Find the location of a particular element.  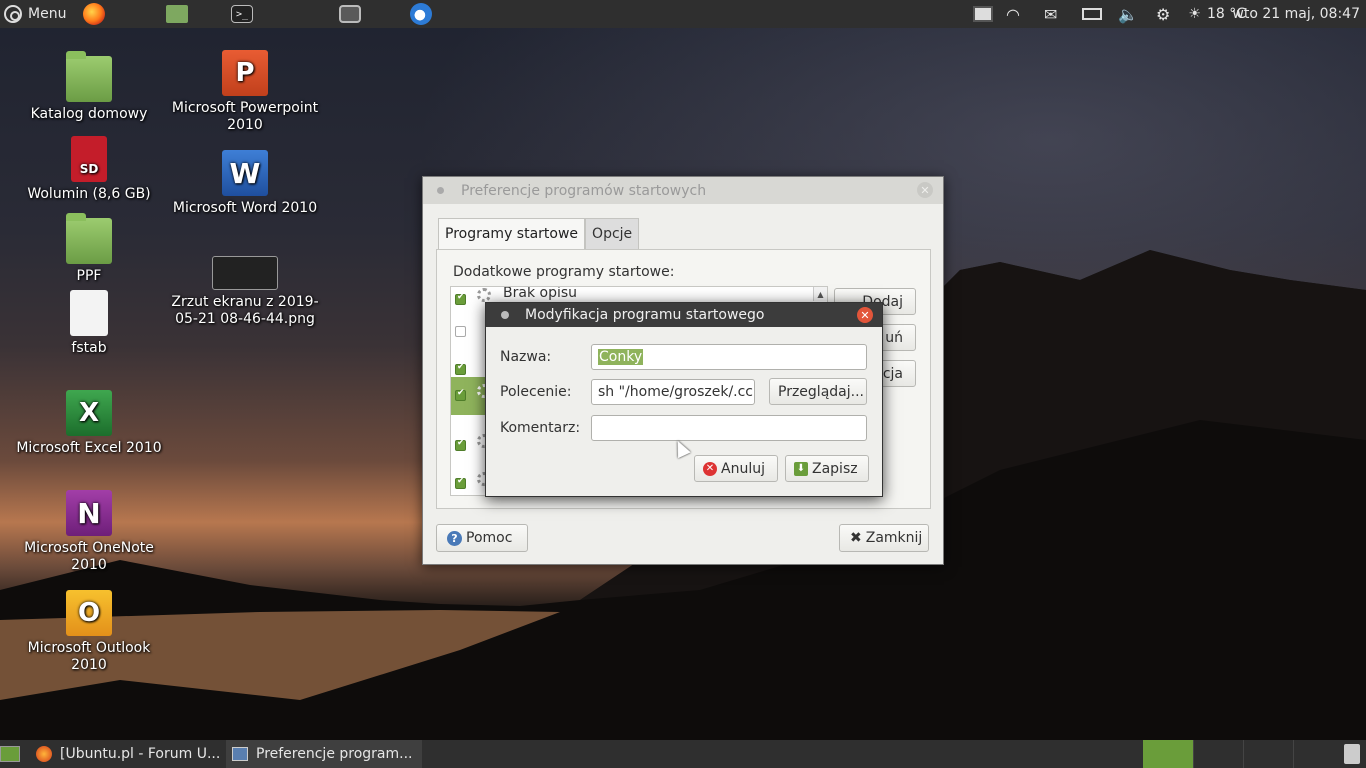

help-button: ? Pomoc is located at coordinates (482, 538).